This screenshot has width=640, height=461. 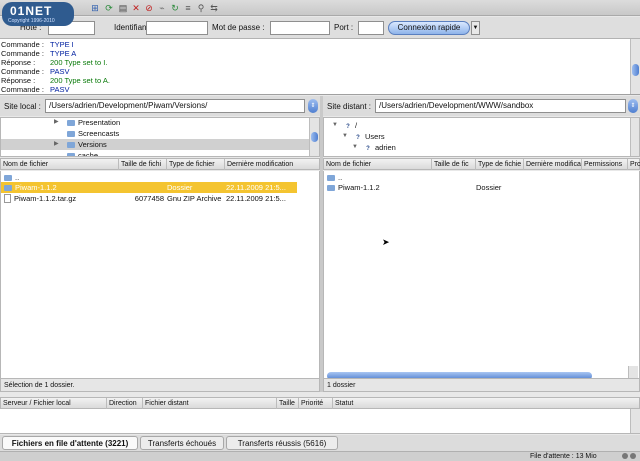 What do you see at coordinates (55, 80) in the screenshot?
I see `log-line: Réponse :200 Type set to A.` at bounding box center [55, 80].